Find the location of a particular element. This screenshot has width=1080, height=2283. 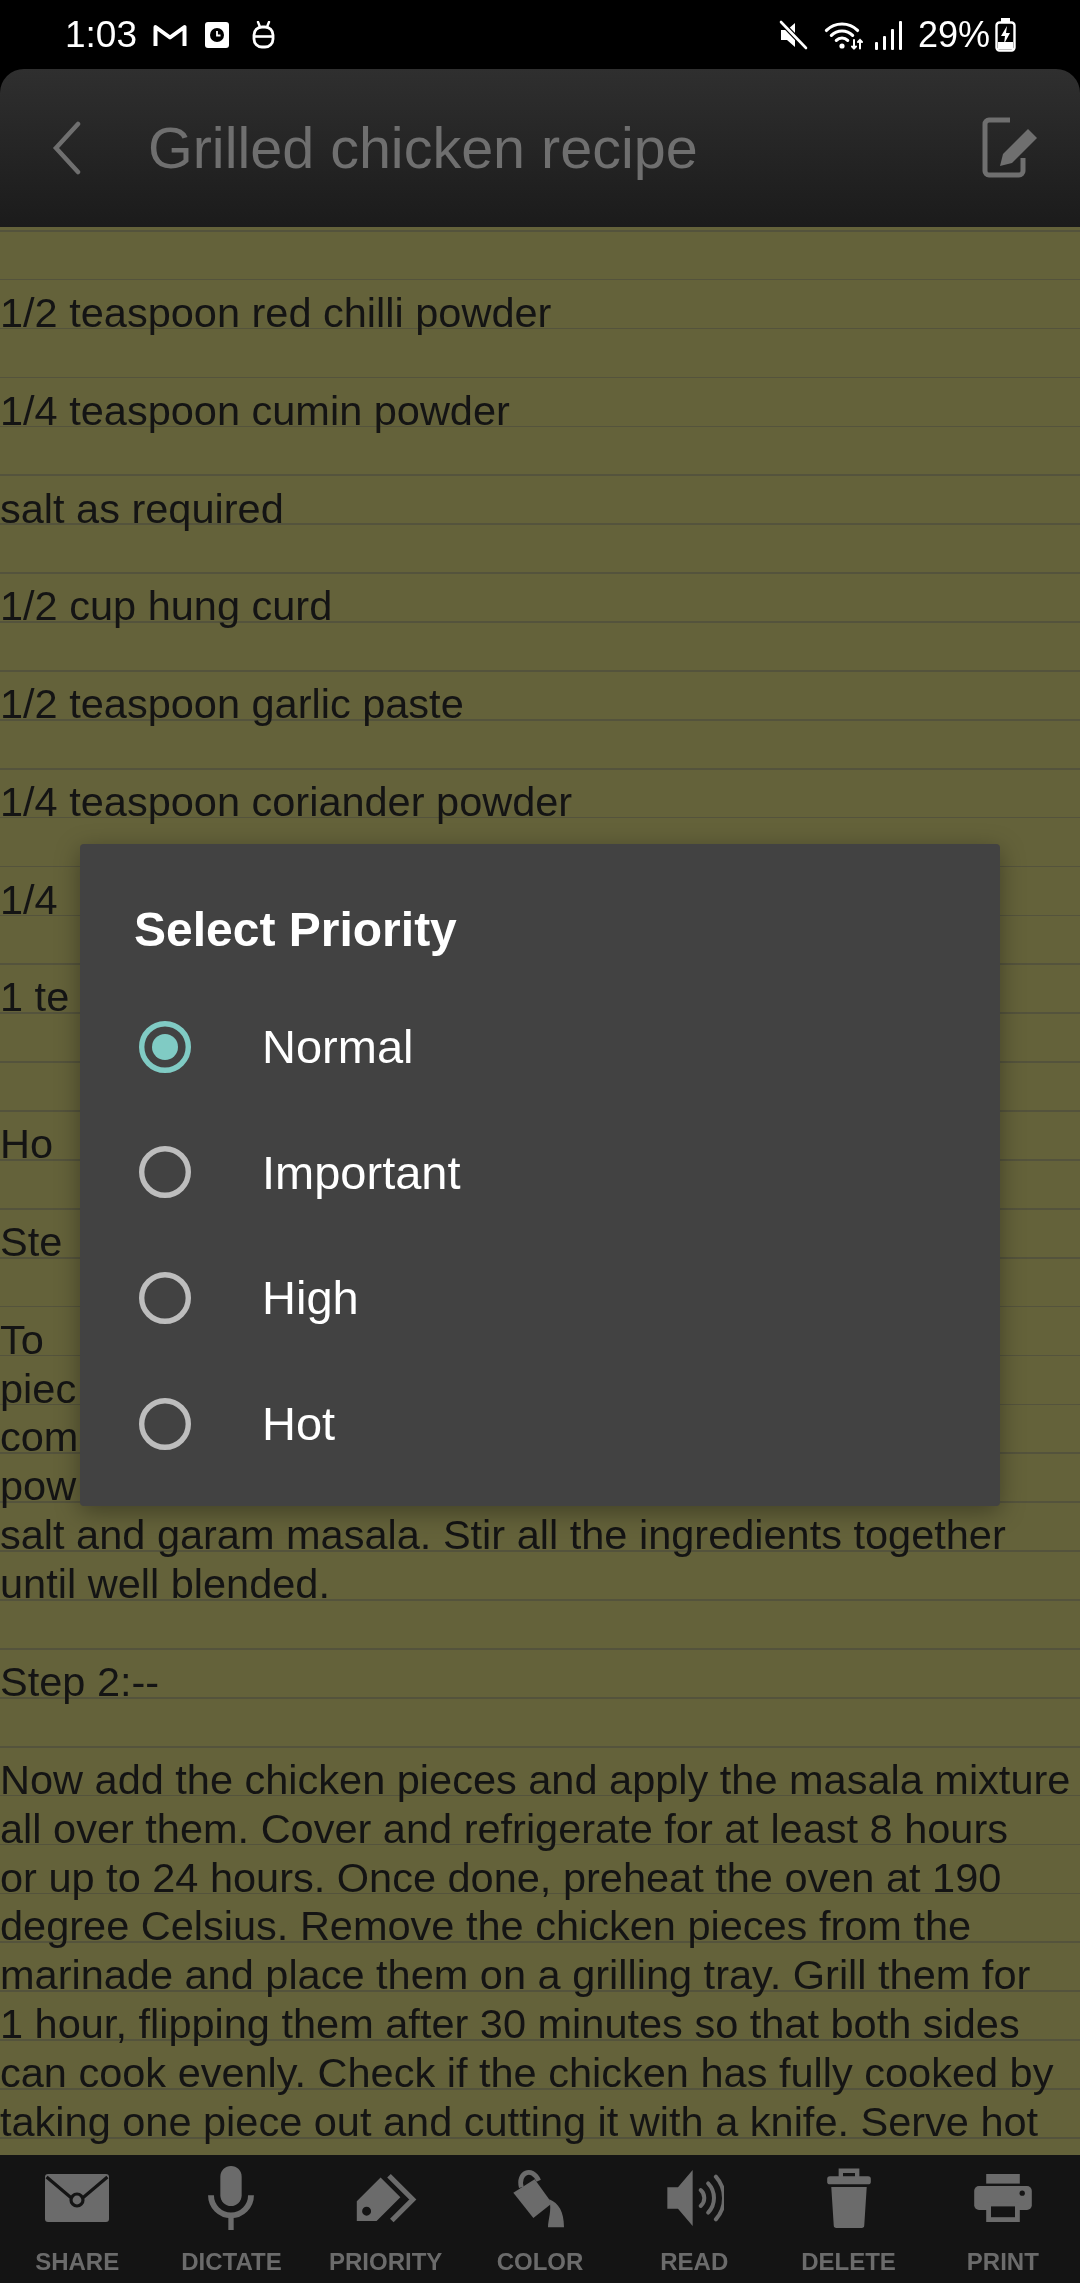

priority-option: Important is located at coordinates (540, 1172).